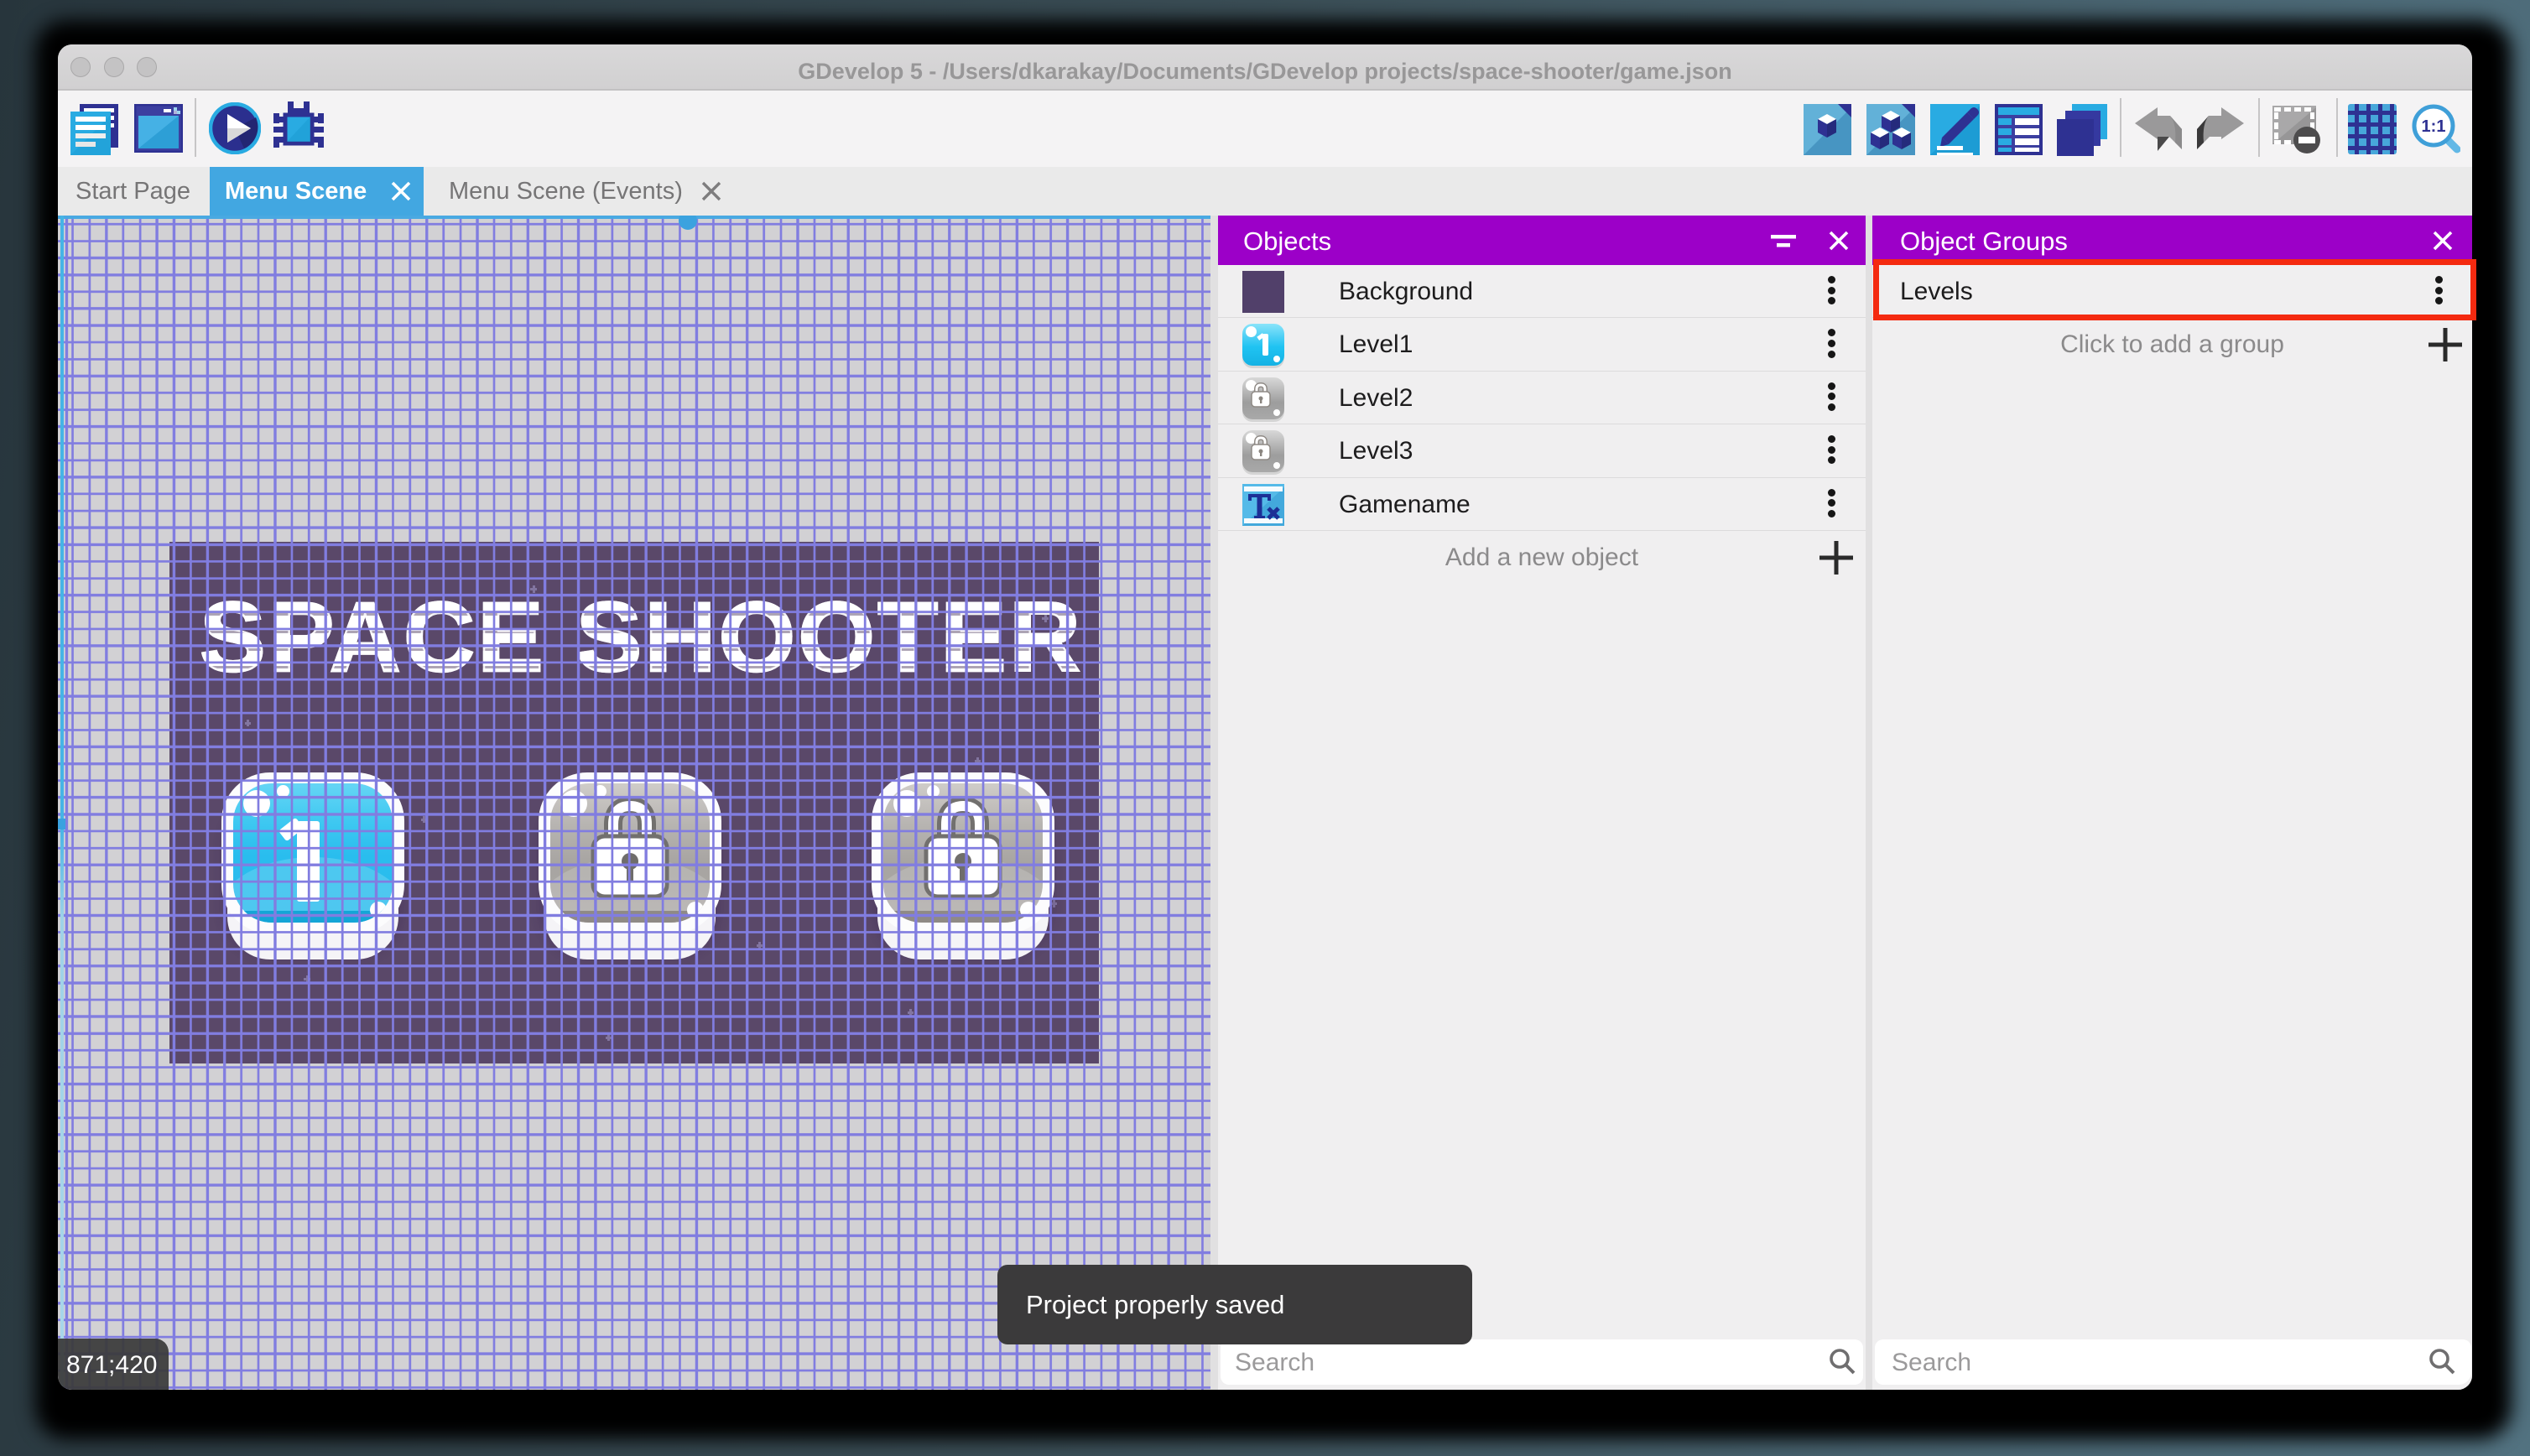 Image resolution: width=2530 pixels, height=1456 pixels. I want to click on svg-text: 1:1, so click(2434, 126).